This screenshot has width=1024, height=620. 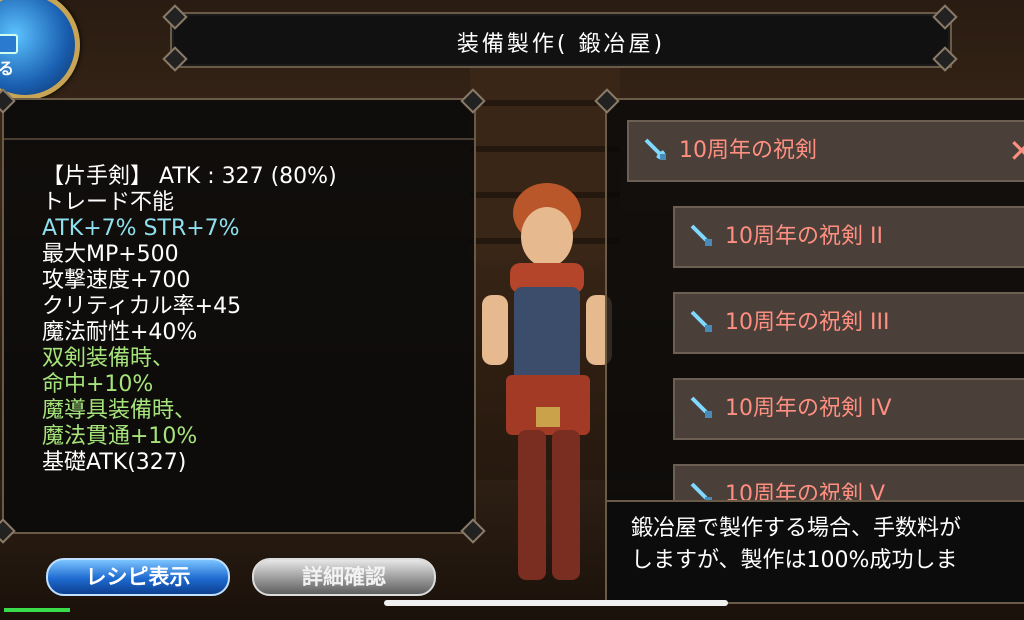 What do you see at coordinates (9, 44) in the screenshot?
I see `orb-icon` at bounding box center [9, 44].